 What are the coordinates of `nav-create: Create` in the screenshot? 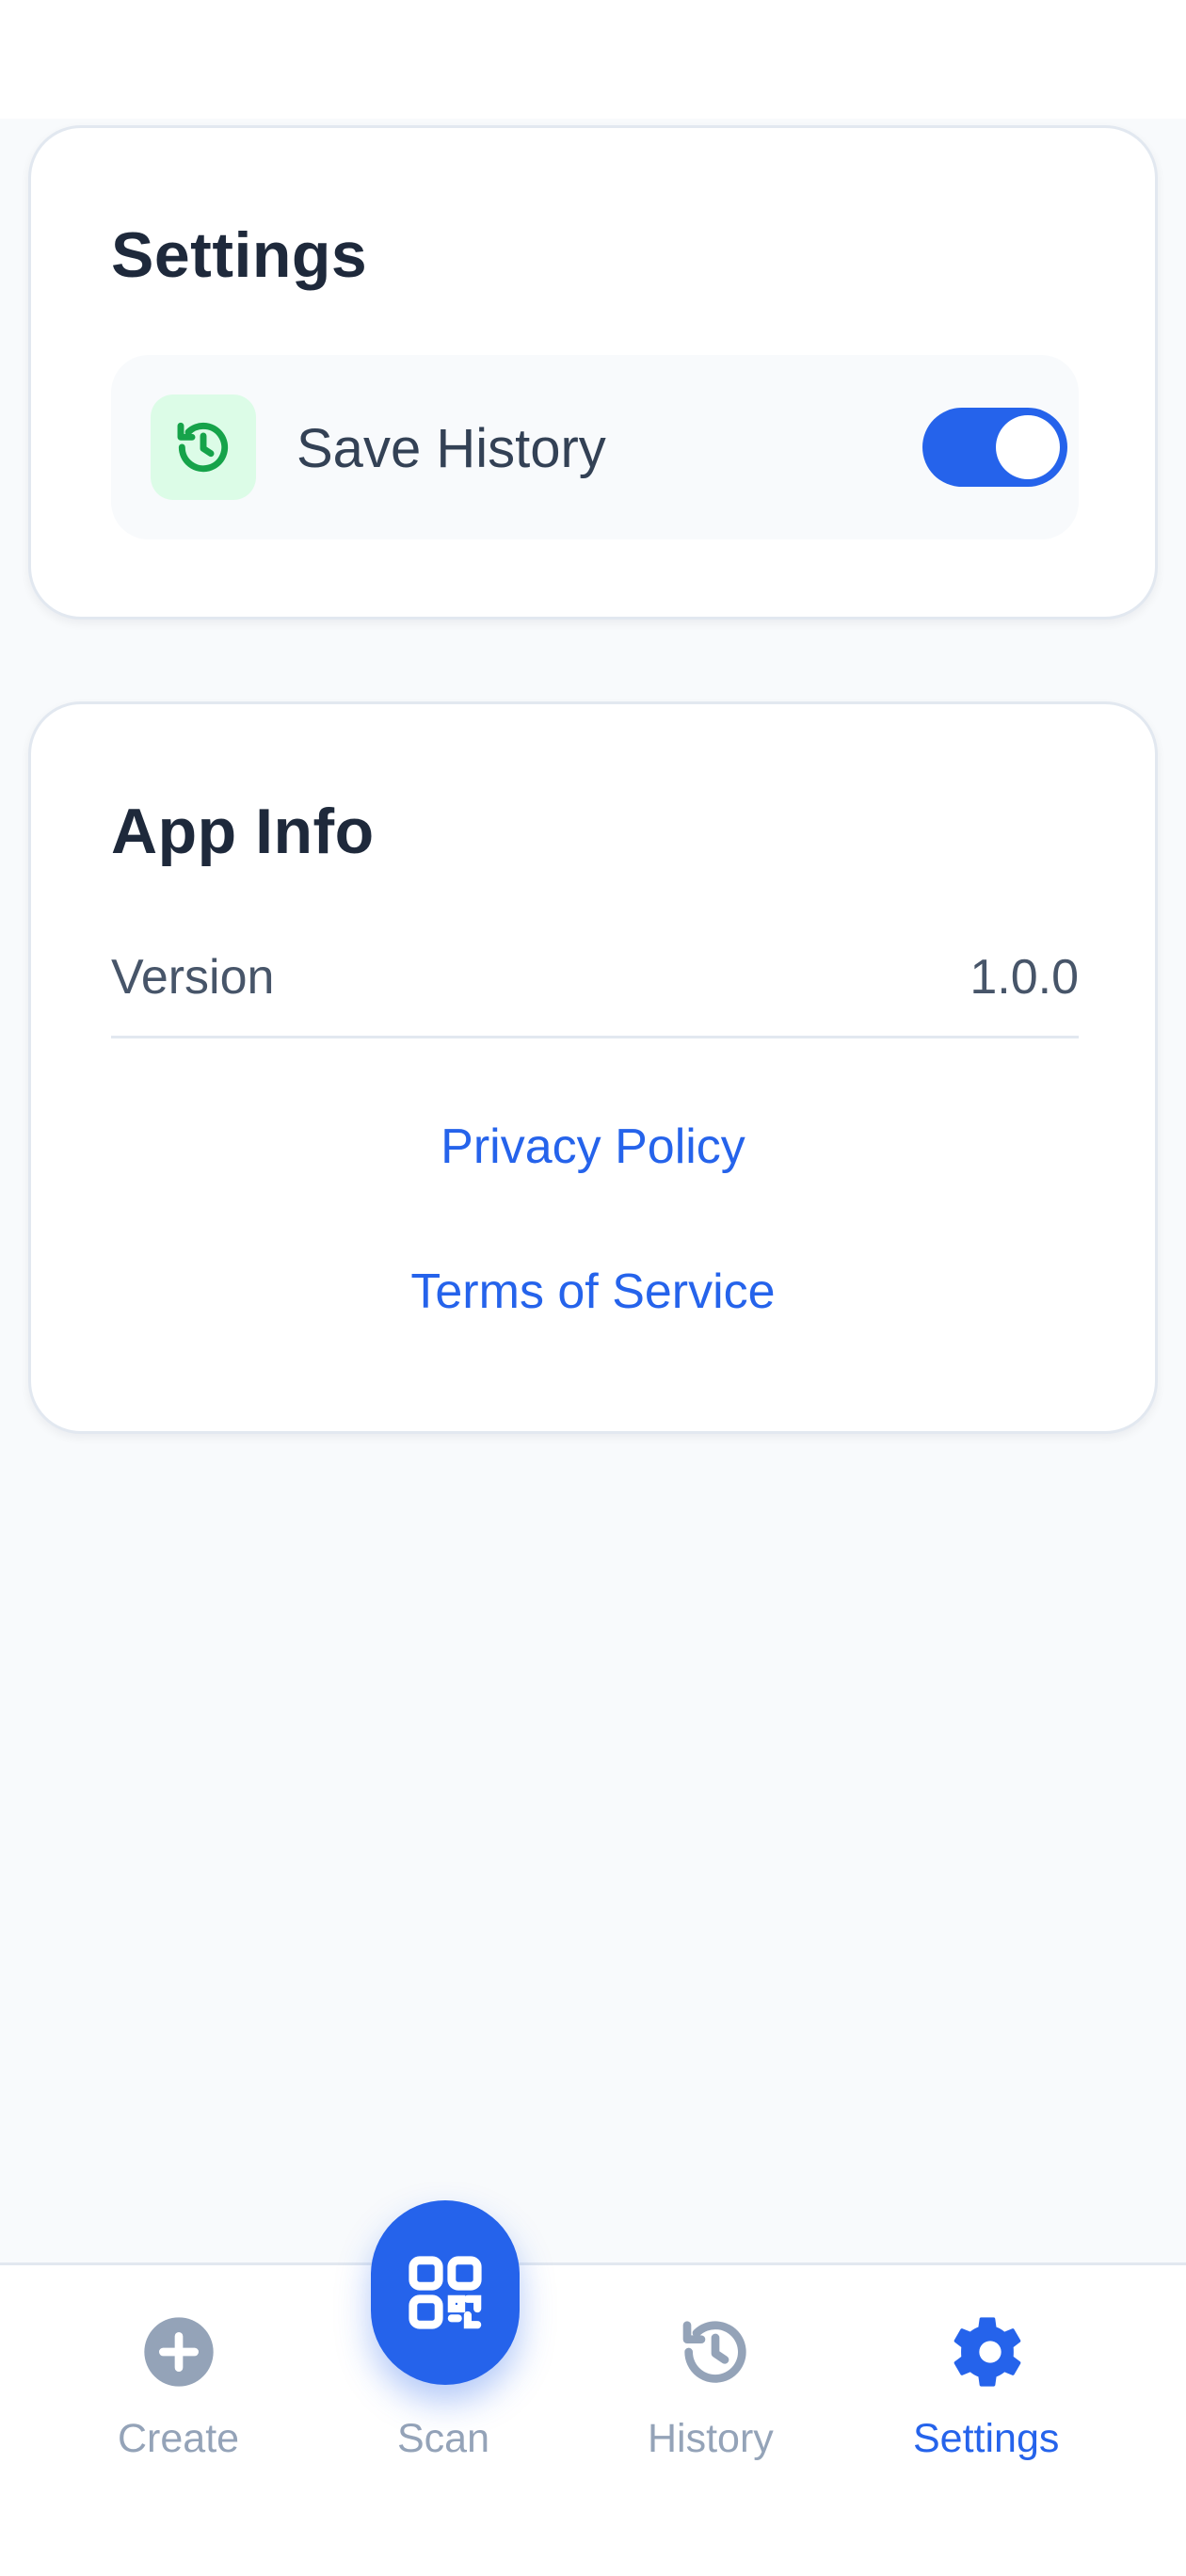 It's located at (179, 2378).